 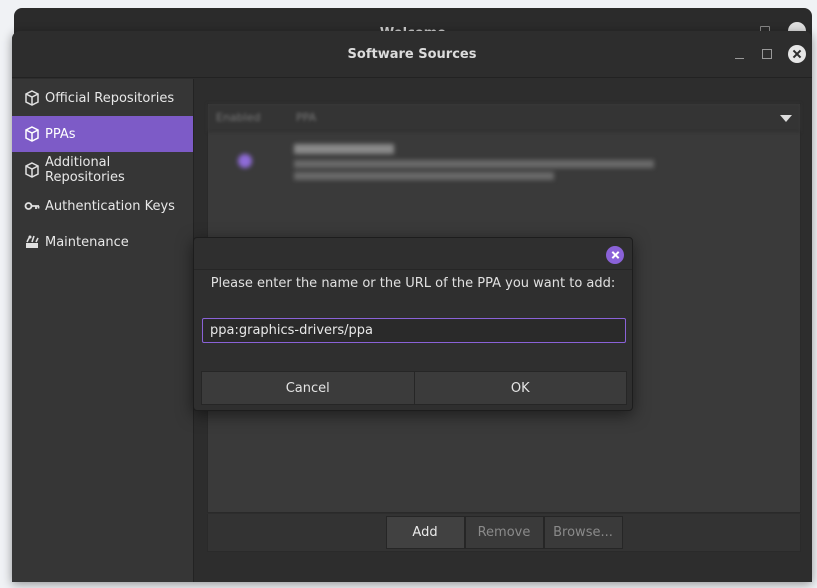 I want to click on ok-button: OK, so click(x=520, y=388).